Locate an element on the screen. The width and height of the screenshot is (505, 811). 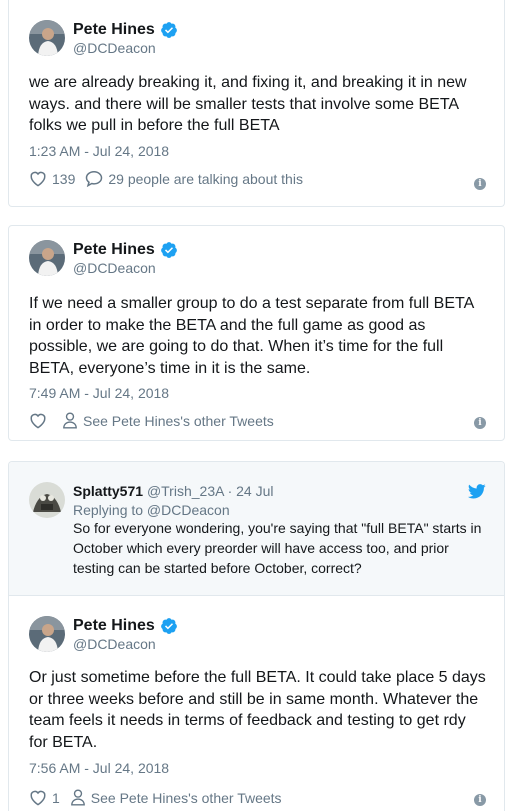
like-count: 139 is located at coordinates (64, 178).